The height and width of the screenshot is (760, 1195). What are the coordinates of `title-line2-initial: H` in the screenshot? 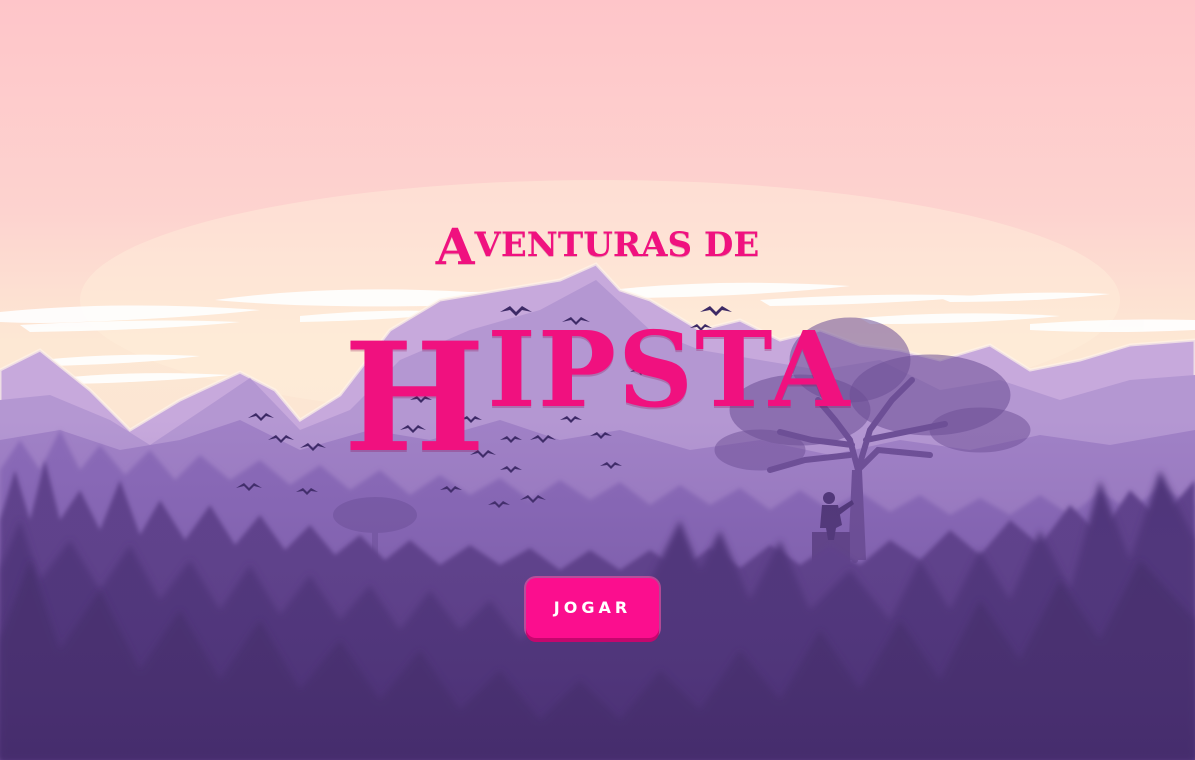 It's located at (415, 398).